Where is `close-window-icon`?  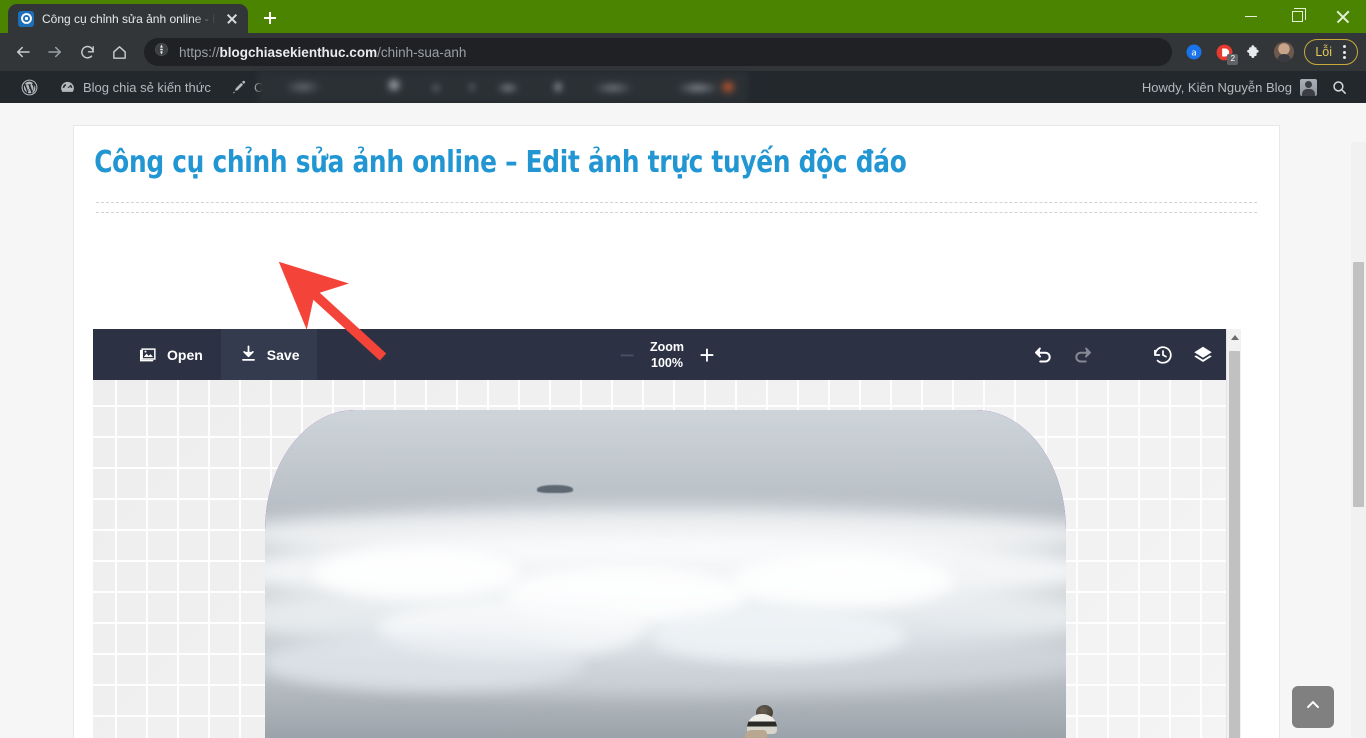 close-window-icon is located at coordinates (1343, 16).